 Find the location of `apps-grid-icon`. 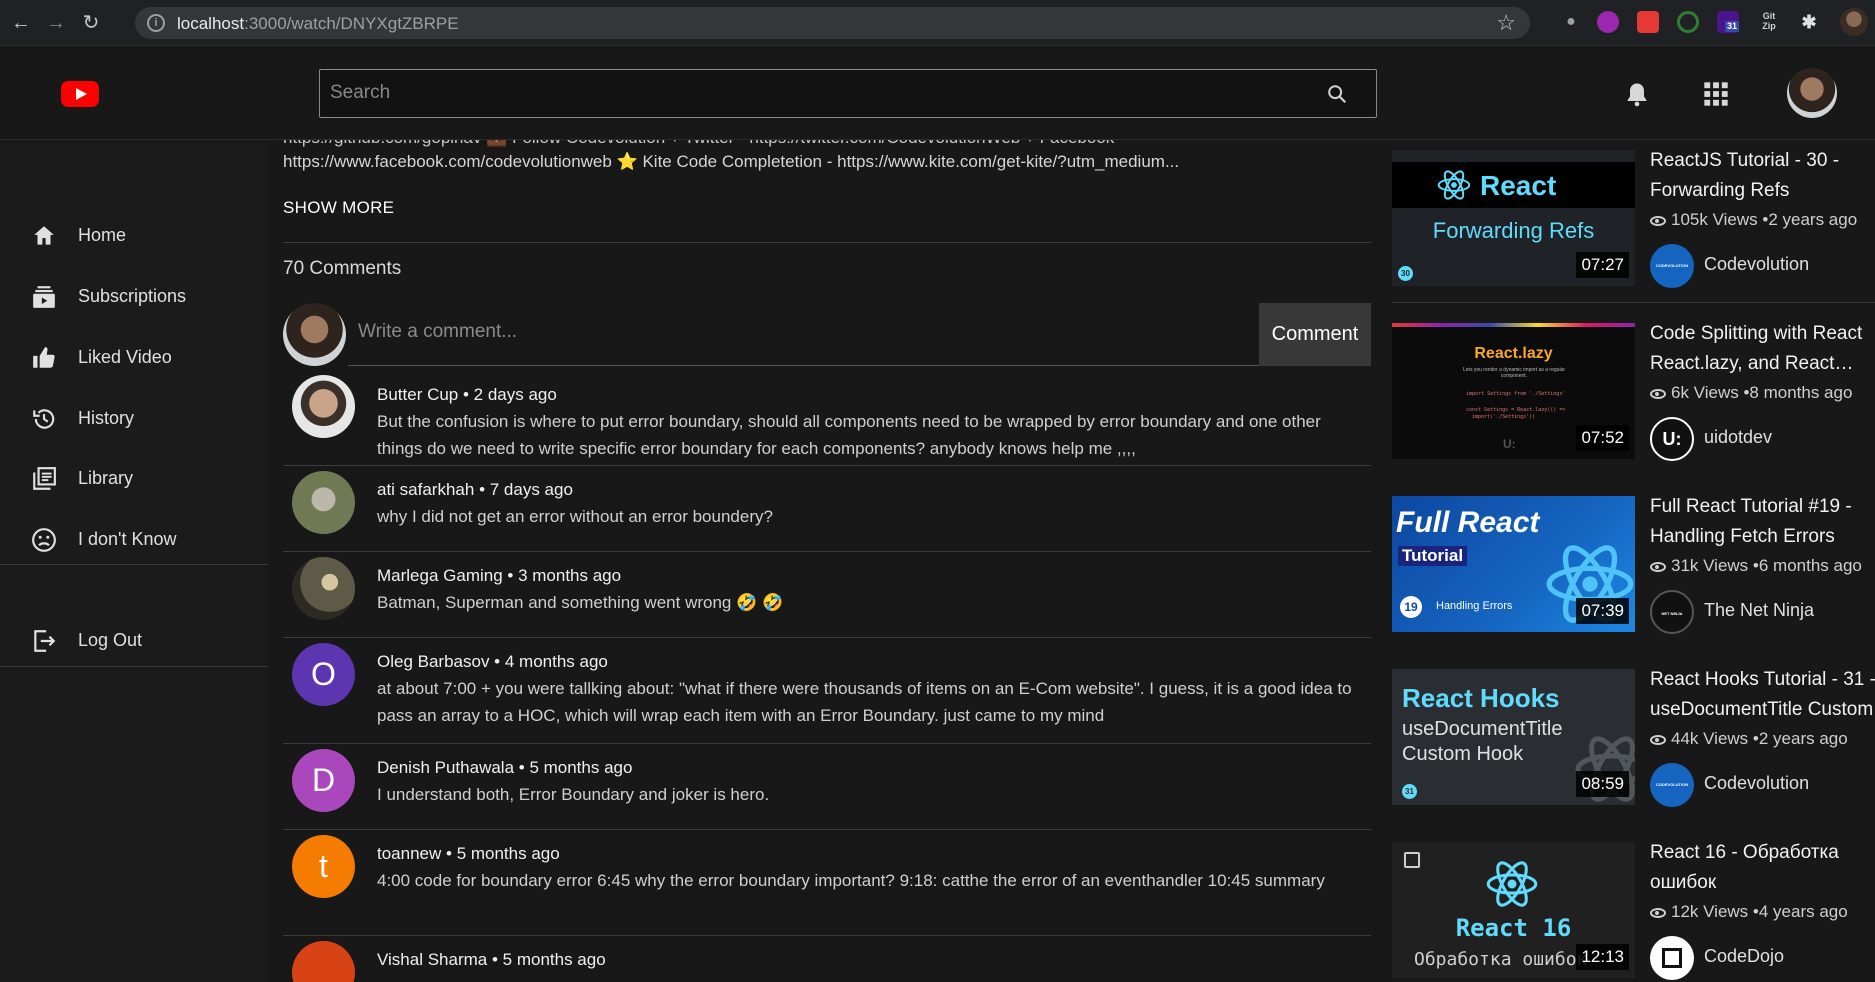

apps-grid-icon is located at coordinates (1716, 94).